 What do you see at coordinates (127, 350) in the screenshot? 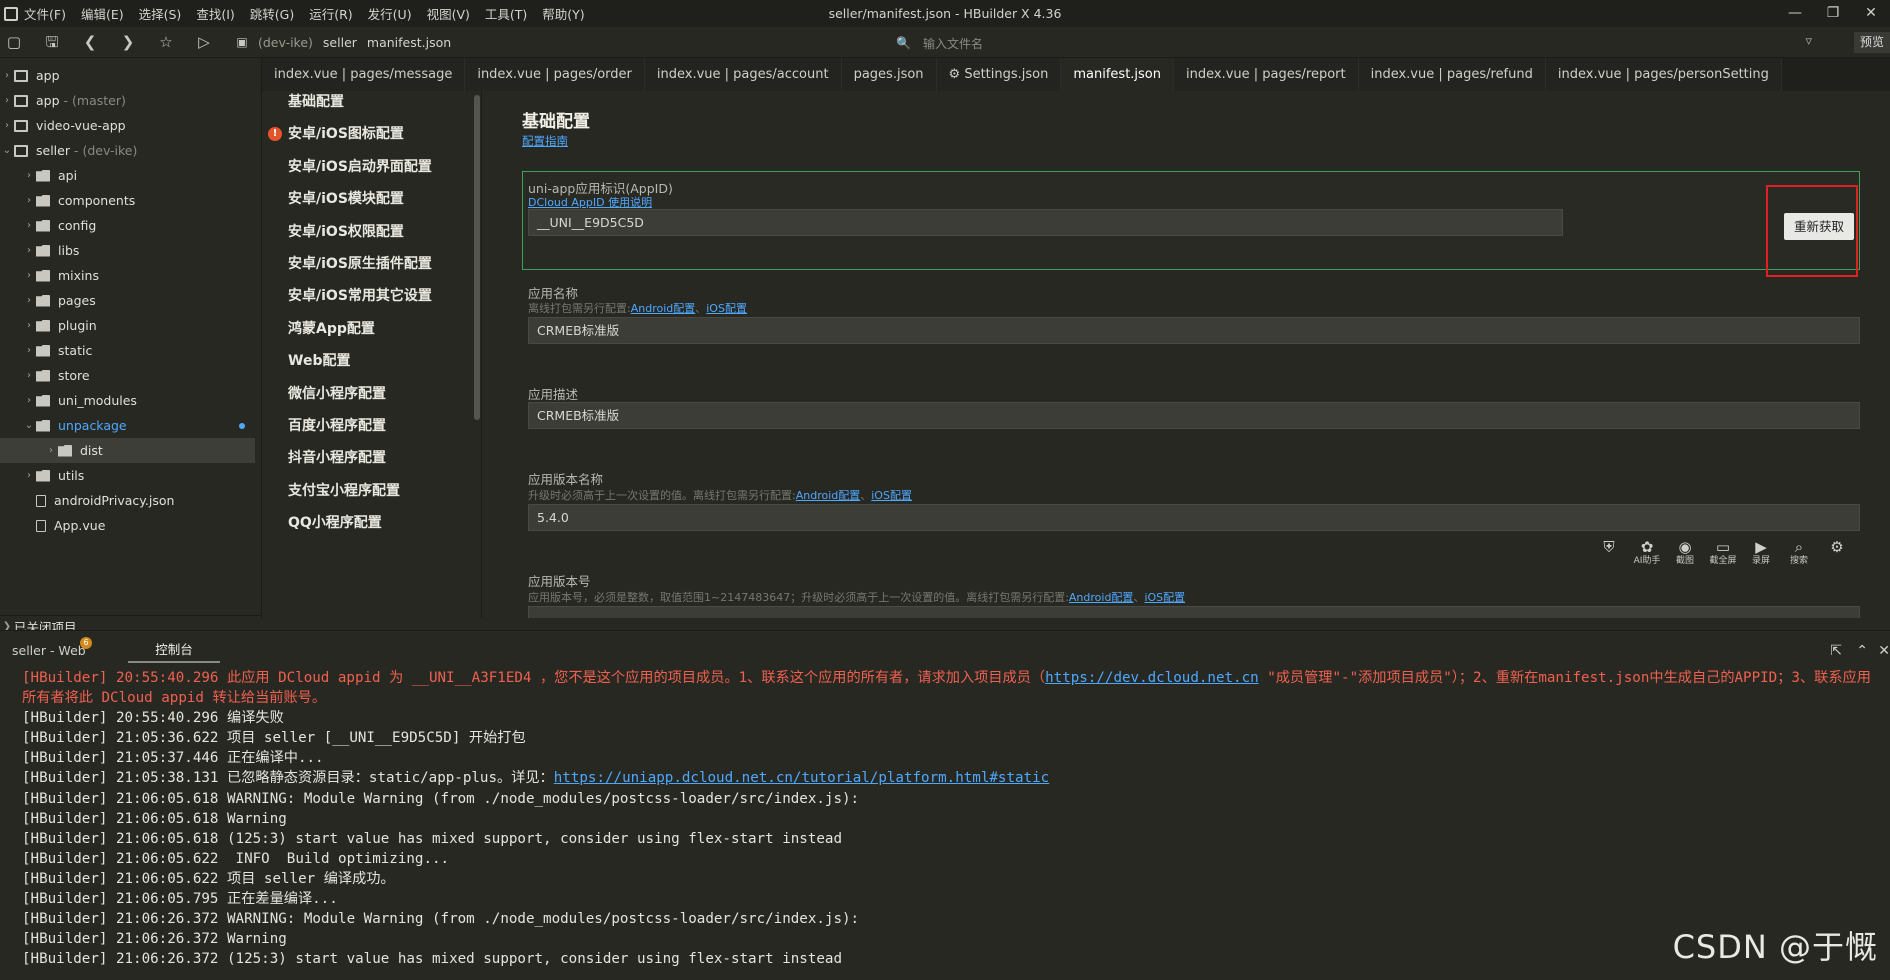
I see `tree-item: › static` at bounding box center [127, 350].